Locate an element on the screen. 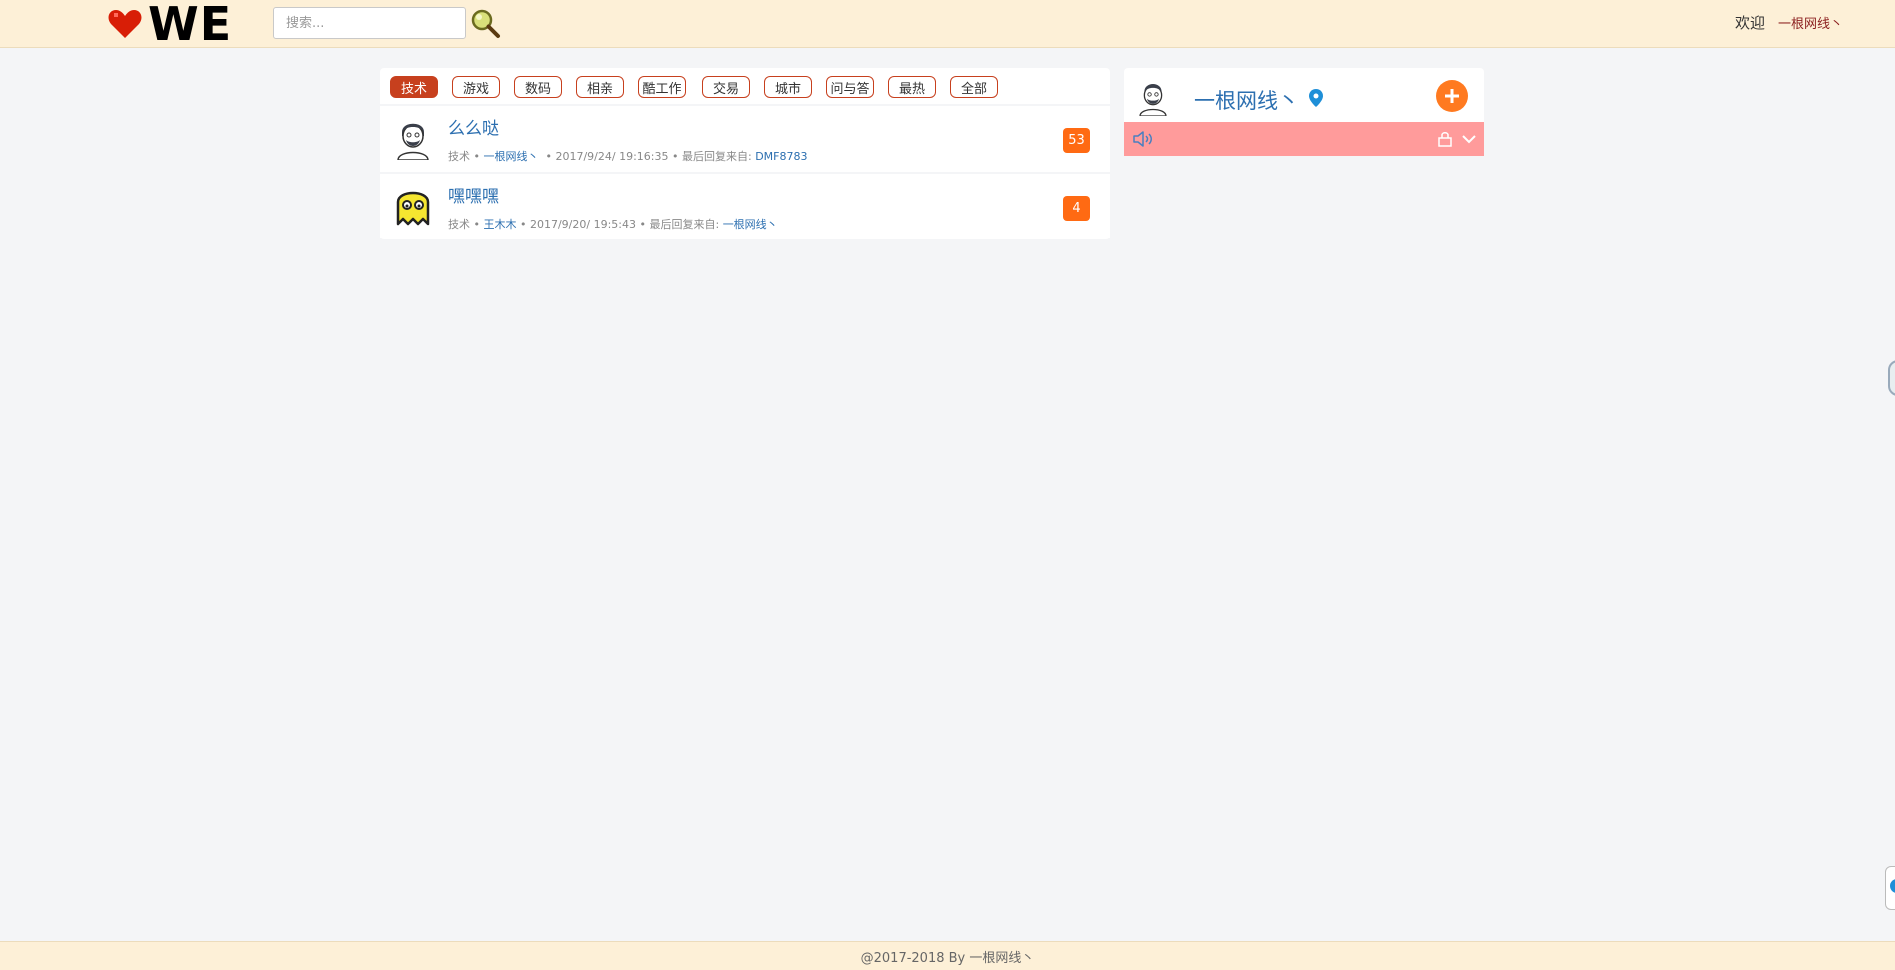  yellow-ghost-avatar is located at coordinates (413, 206).